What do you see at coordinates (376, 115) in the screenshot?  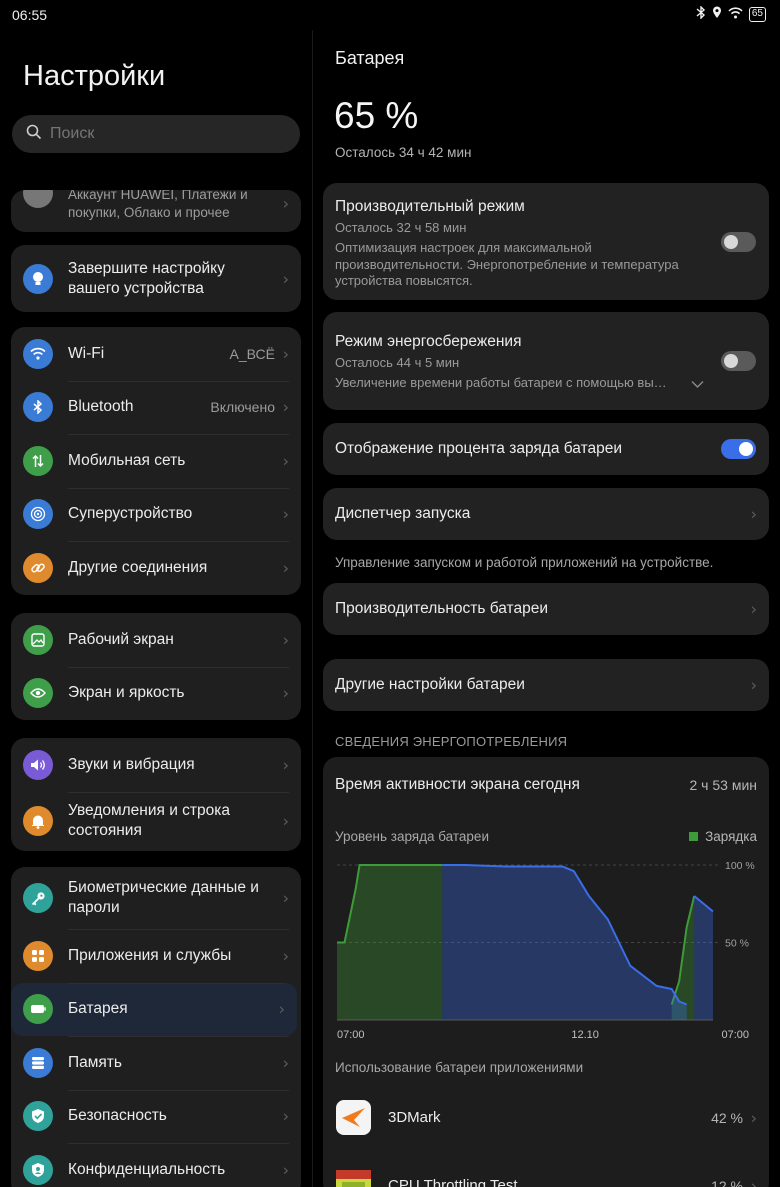 I see `battery-percent: 65 %` at bounding box center [376, 115].